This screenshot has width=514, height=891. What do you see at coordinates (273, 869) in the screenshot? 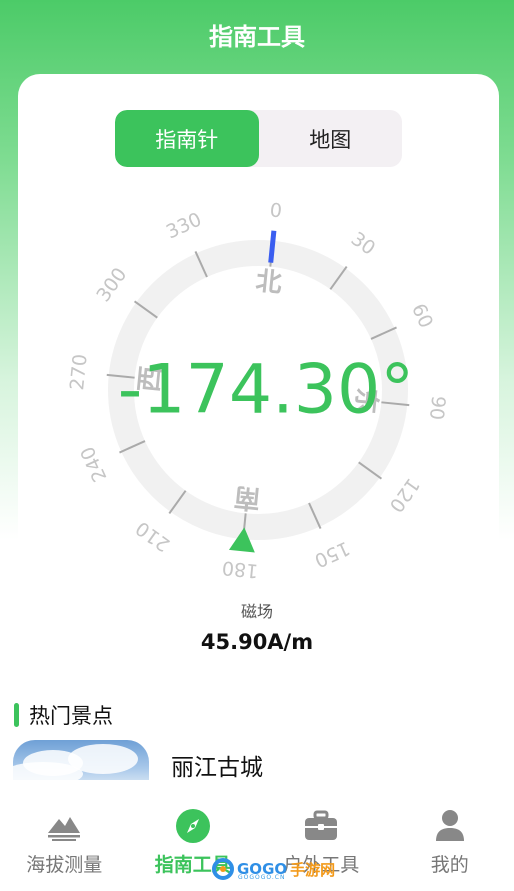
I see `watermark-logo: GOGO 手游网 GOGOGO.CN` at bounding box center [273, 869].